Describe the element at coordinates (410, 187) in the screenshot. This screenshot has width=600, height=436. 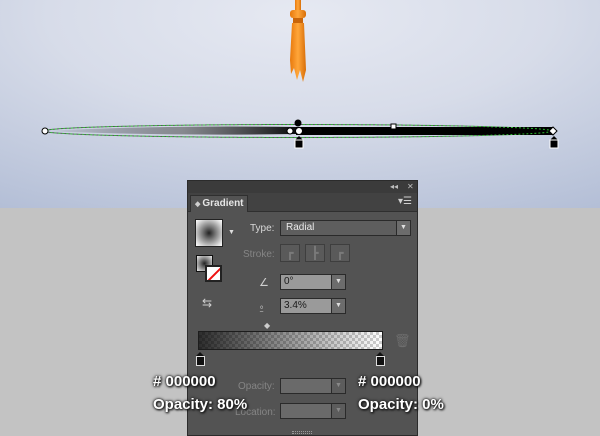
I see `panel-close-icon: ✕` at that location.